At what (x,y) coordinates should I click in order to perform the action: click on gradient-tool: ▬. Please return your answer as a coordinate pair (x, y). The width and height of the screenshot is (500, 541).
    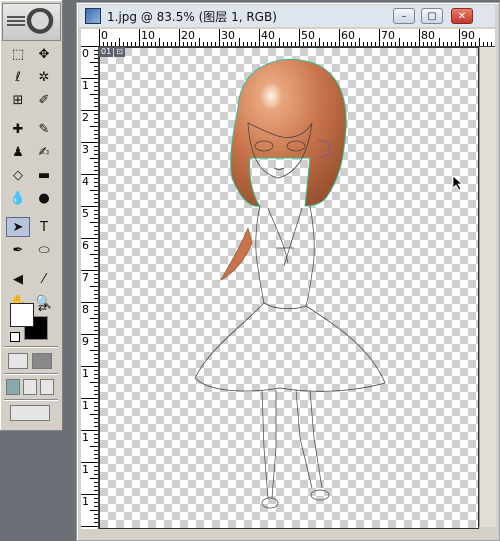
    Looking at the image, I should click on (44, 175).